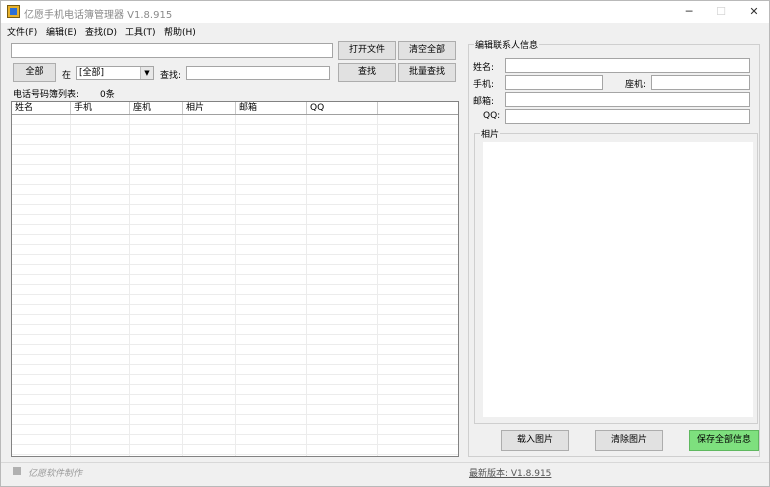 This screenshot has height=487, width=770. What do you see at coordinates (427, 50) in the screenshot?
I see `clear-all-button: 清空全部` at bounding box center [427, 50].